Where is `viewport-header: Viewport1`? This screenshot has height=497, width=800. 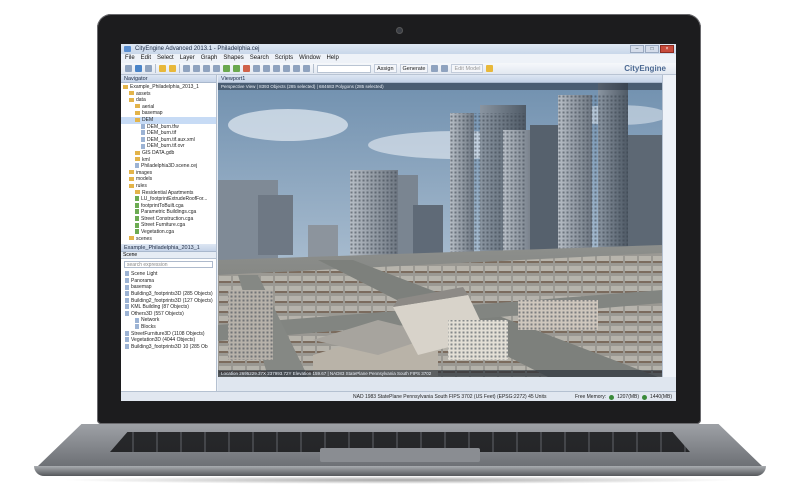 viewport-header: Viewport1 is located at coordinates (440, 79).